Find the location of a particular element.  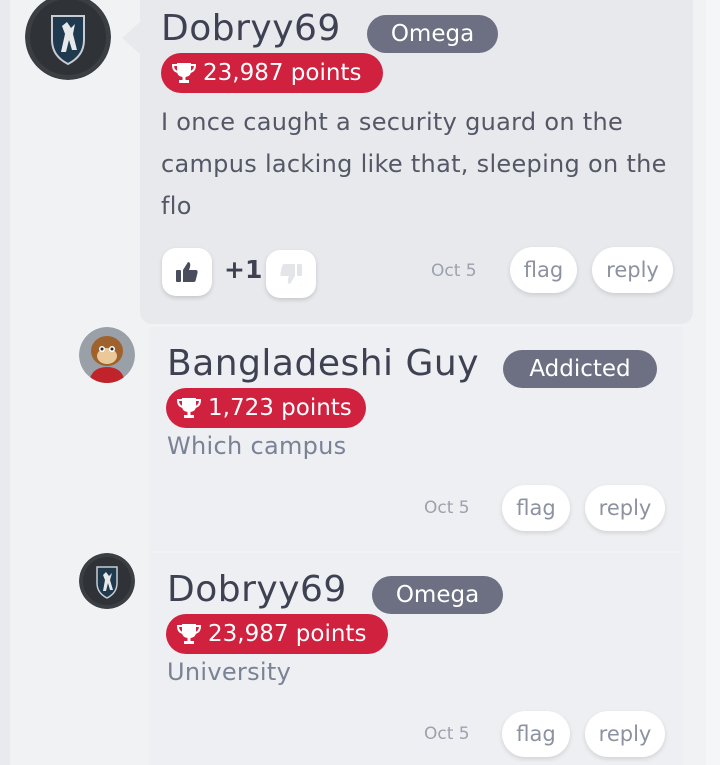

upvote-button is located at coordinates (187, 272).